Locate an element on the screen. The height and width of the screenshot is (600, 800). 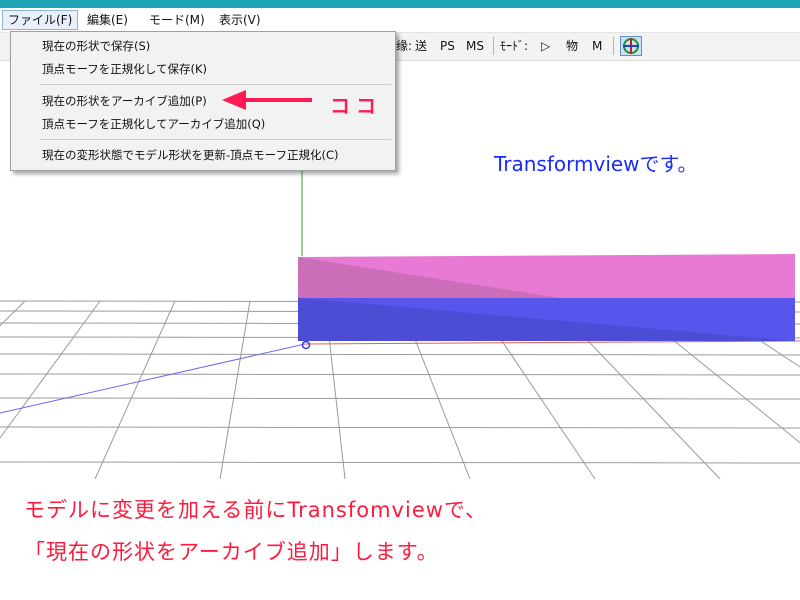
menu-item-archive-normalized: 頂点モーフを正規化してアーカイブ追加(Q) is located at coordinates (153, 124).